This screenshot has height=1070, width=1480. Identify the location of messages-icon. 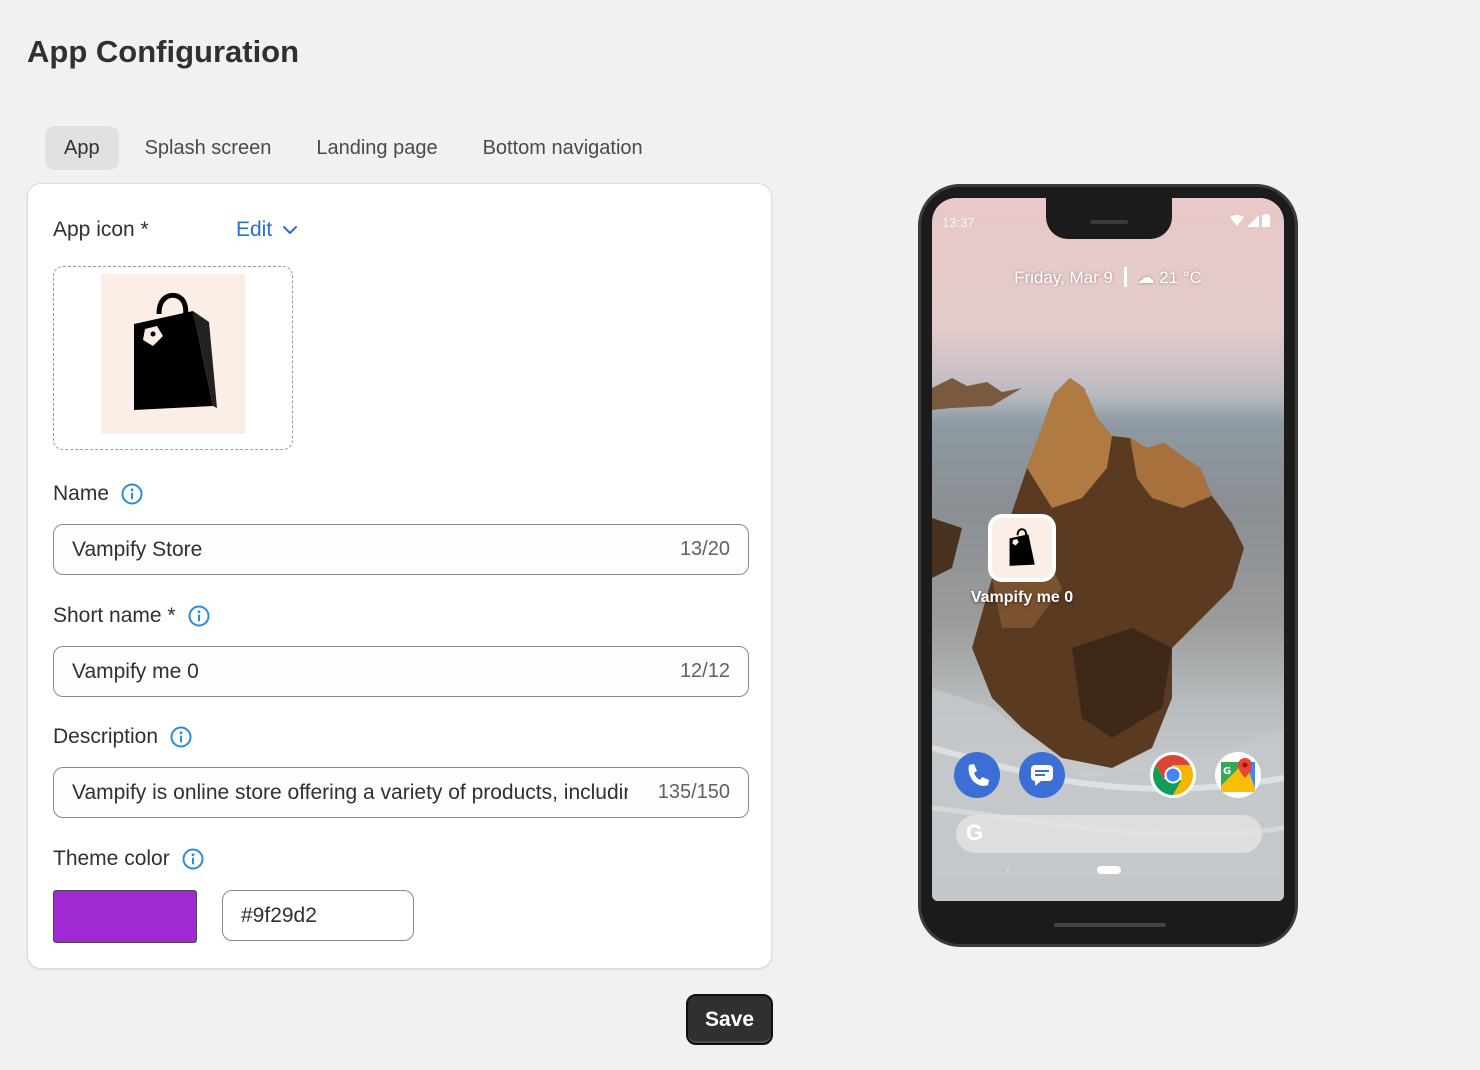
(1042, 775).